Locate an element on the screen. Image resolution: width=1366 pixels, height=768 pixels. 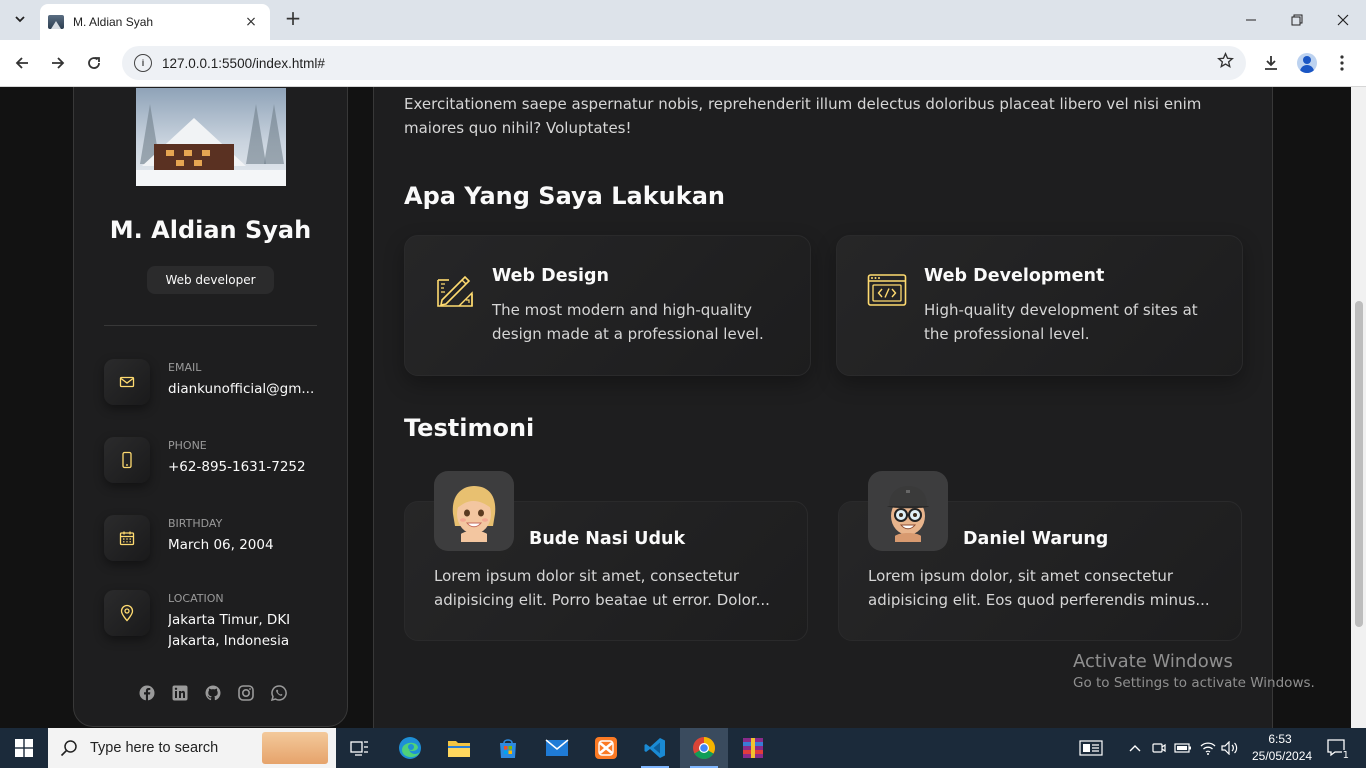
testimonials-title: Testimoni is located at coordinates (469, 428).